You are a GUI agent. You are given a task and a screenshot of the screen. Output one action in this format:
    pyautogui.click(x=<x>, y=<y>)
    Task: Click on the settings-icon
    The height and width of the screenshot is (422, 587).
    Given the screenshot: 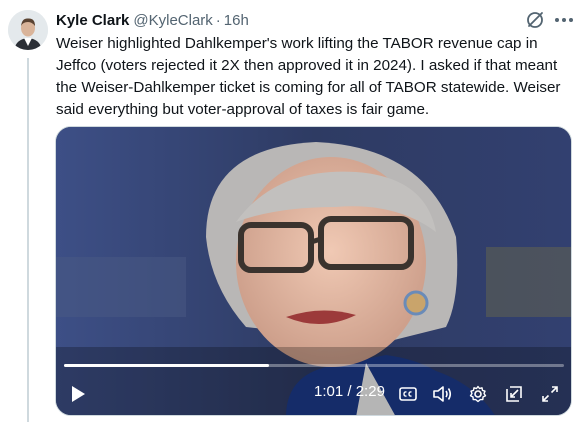 What is the action you would take?
    pyautogui.click(x=478, y=394)
    